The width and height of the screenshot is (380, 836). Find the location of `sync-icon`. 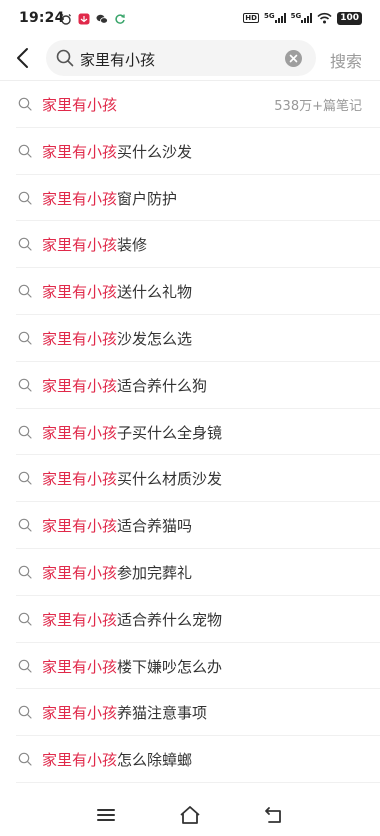

sync-icon is located at coordinates (120, 19).